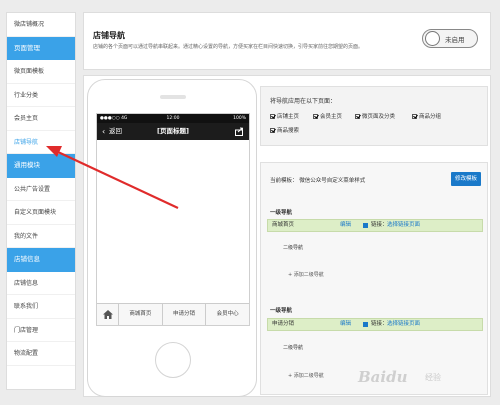 The width and height of the screenshot is (500, 405). Describe the element at coordinates (41, 354) in the screenshot. I see `sidebar-item-logistics: 物流配置` at that location.